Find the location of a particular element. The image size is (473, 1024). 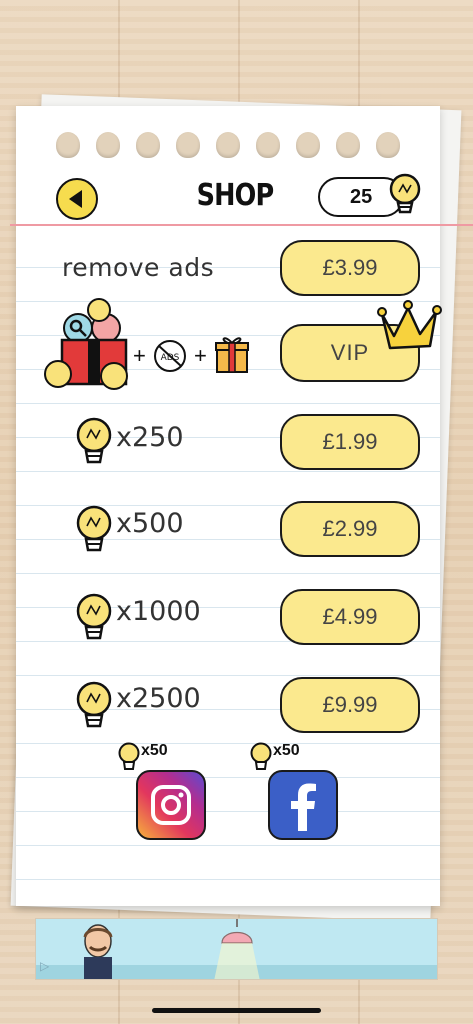

crown-icon is located at coordinates (409, 325).